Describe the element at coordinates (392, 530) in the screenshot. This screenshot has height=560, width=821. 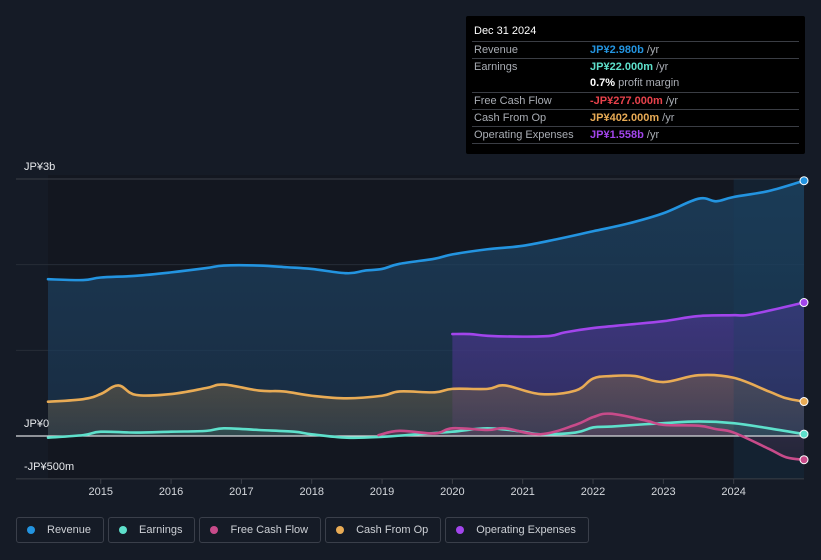
I see `legend-label: Cash From Op` at that location.